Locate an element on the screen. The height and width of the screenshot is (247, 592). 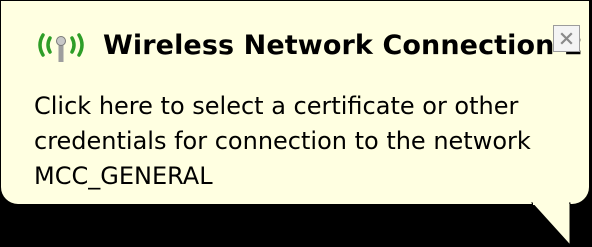
wireless-signal-icon is located at coordinates (61, 45).